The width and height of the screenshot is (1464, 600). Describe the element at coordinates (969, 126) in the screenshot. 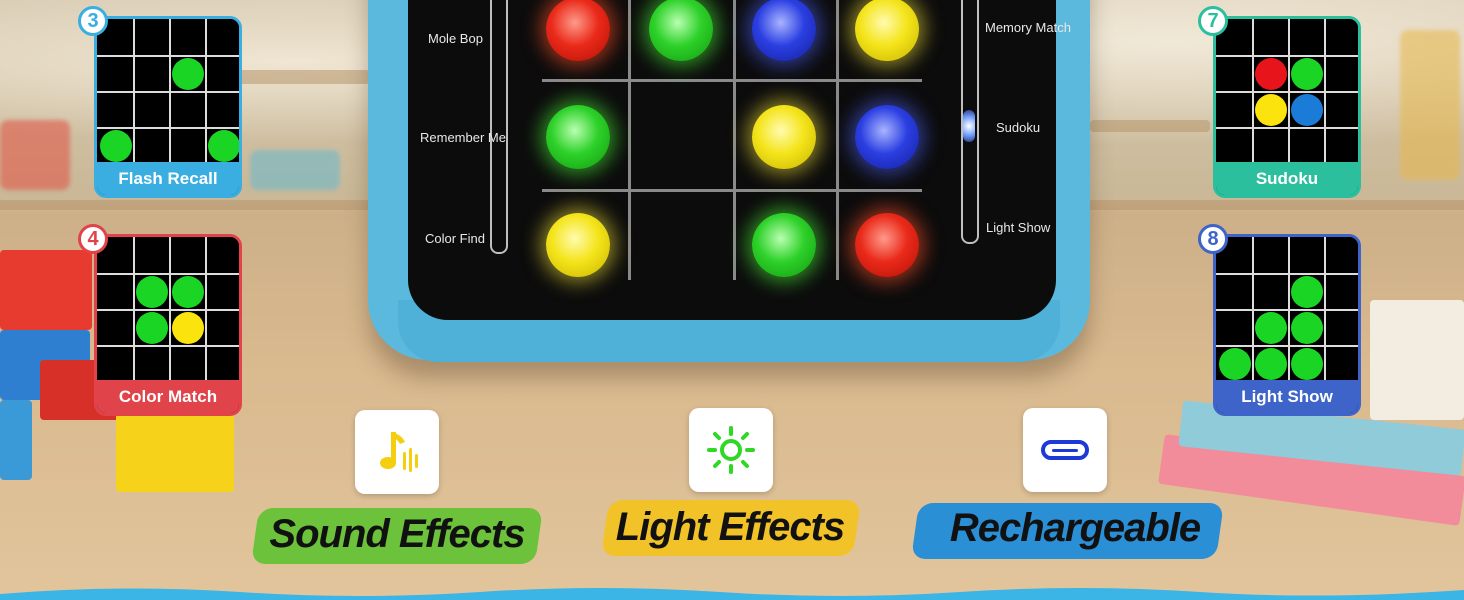

I see `mode-slider-knob` at that location.